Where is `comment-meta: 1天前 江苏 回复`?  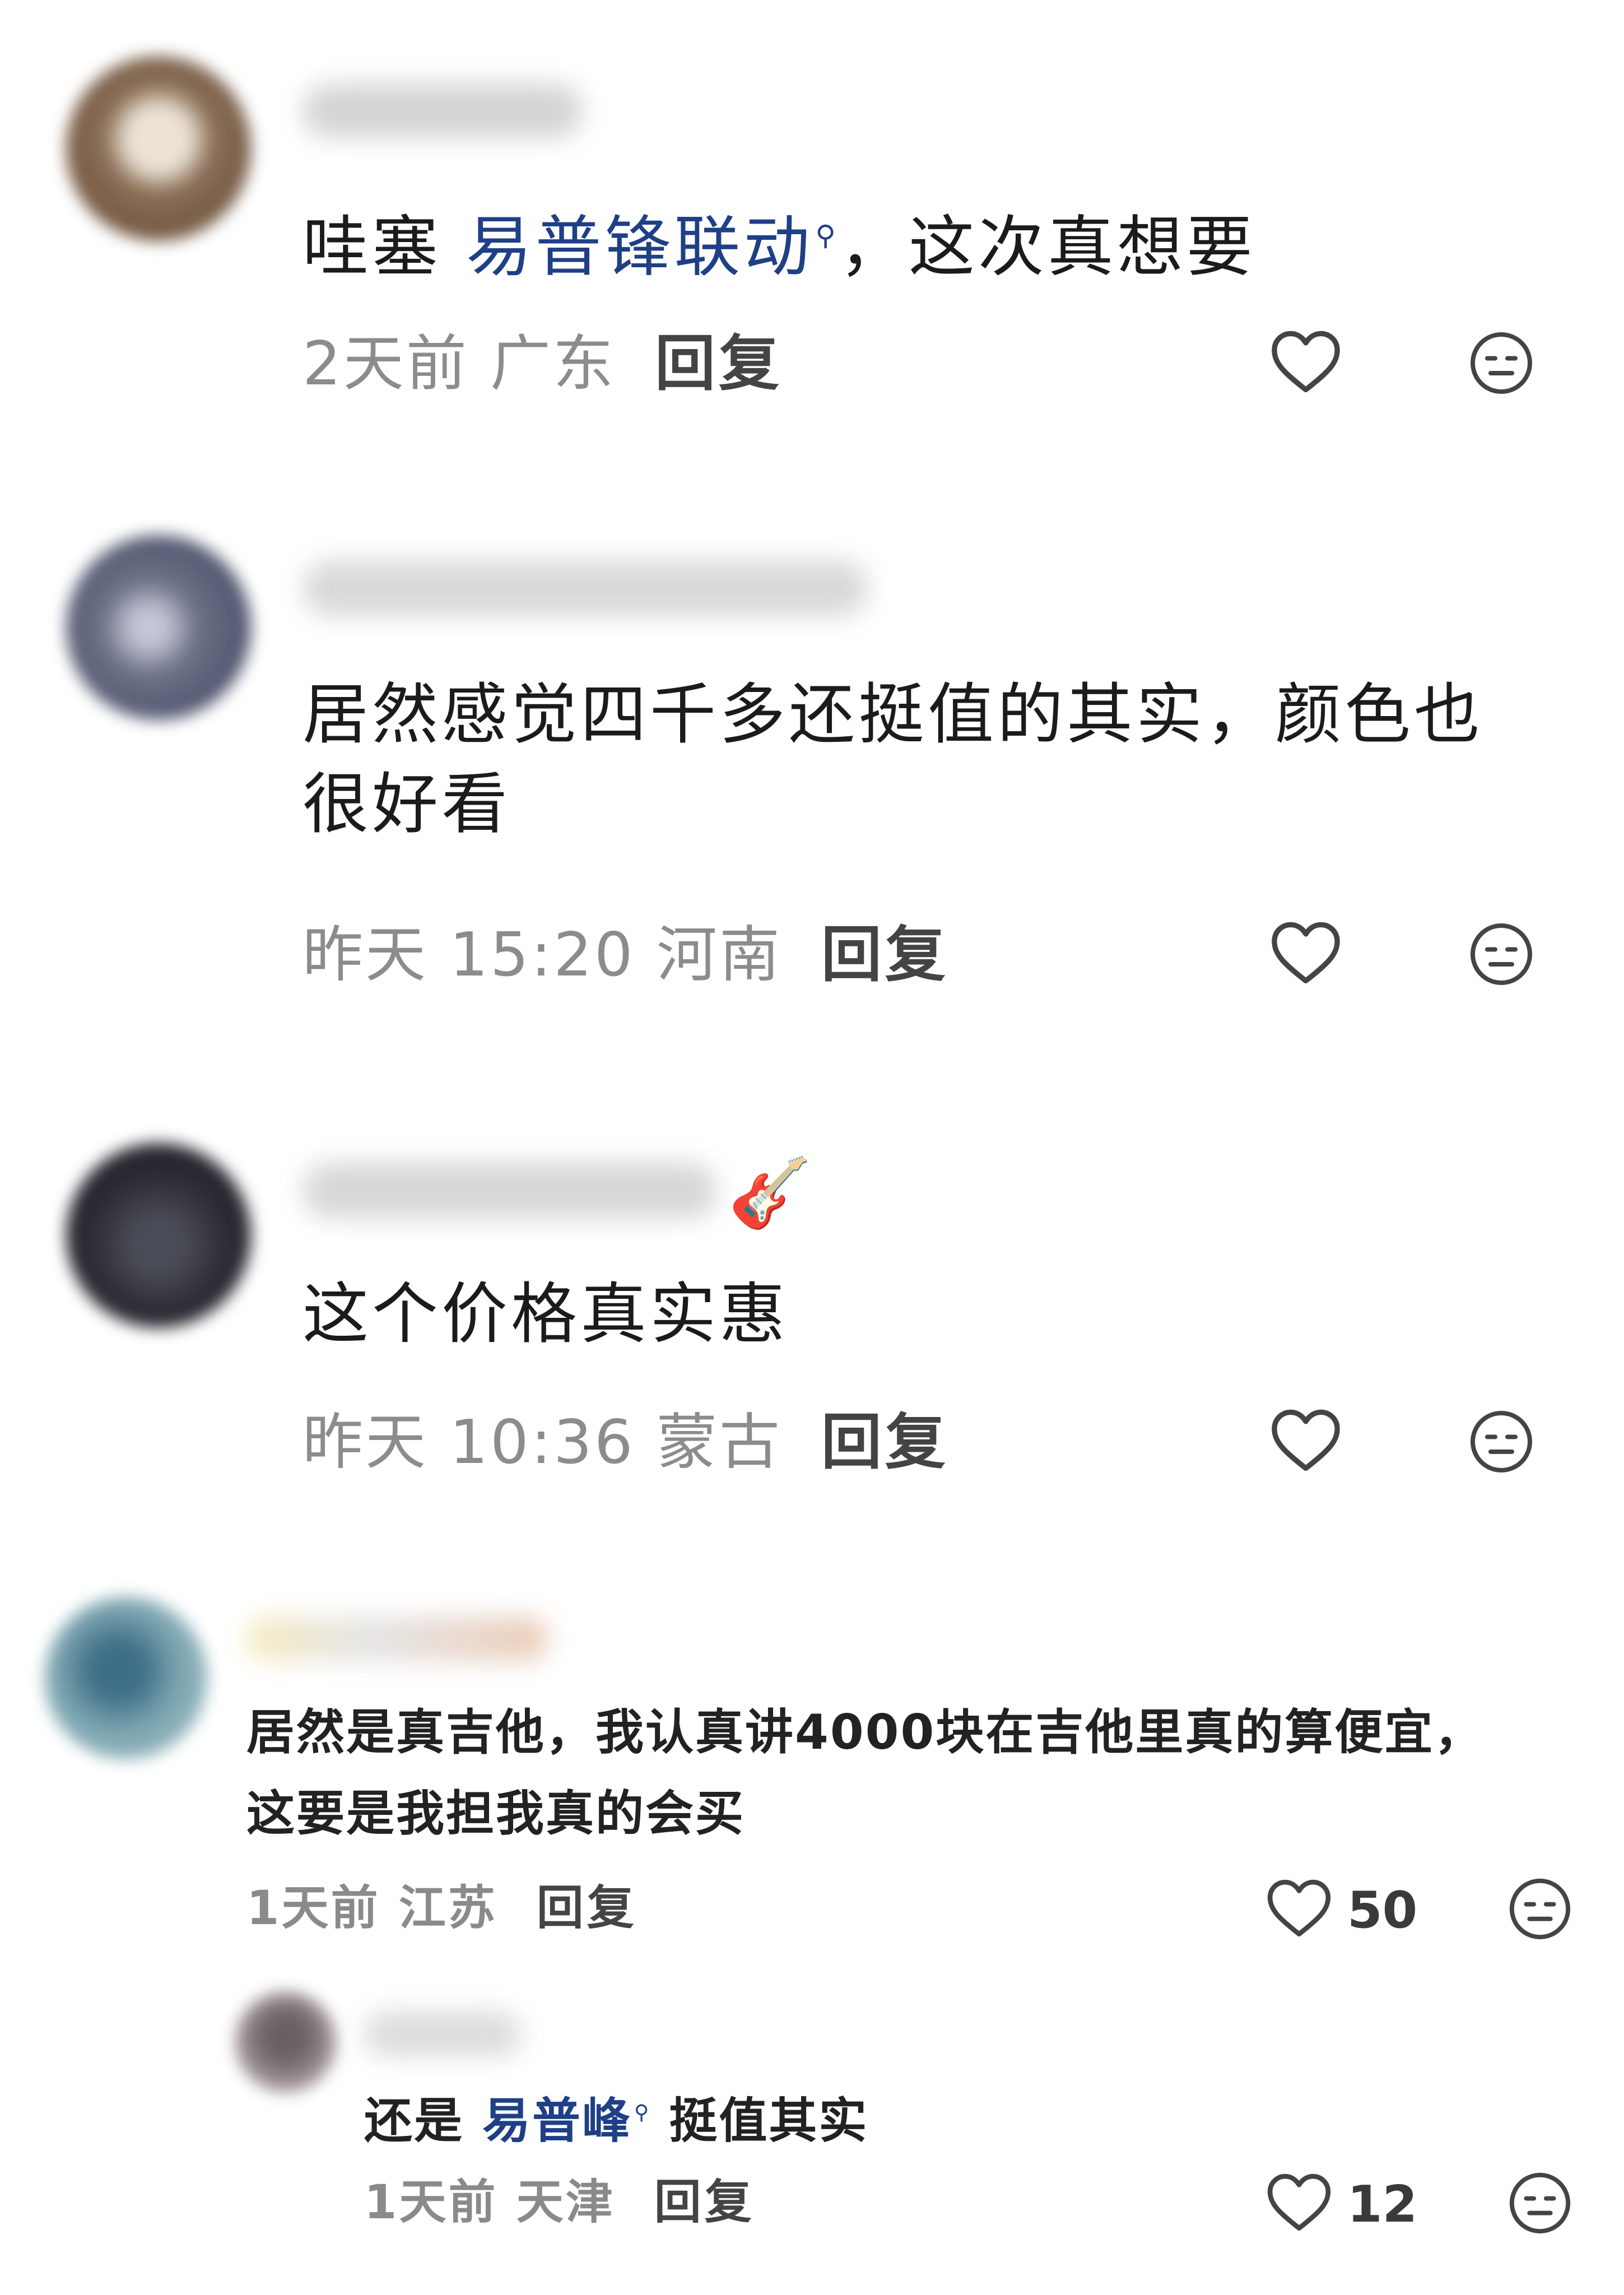
comment-meta: 1天前 江苏 回复 is located at coordinates (441, 1908).